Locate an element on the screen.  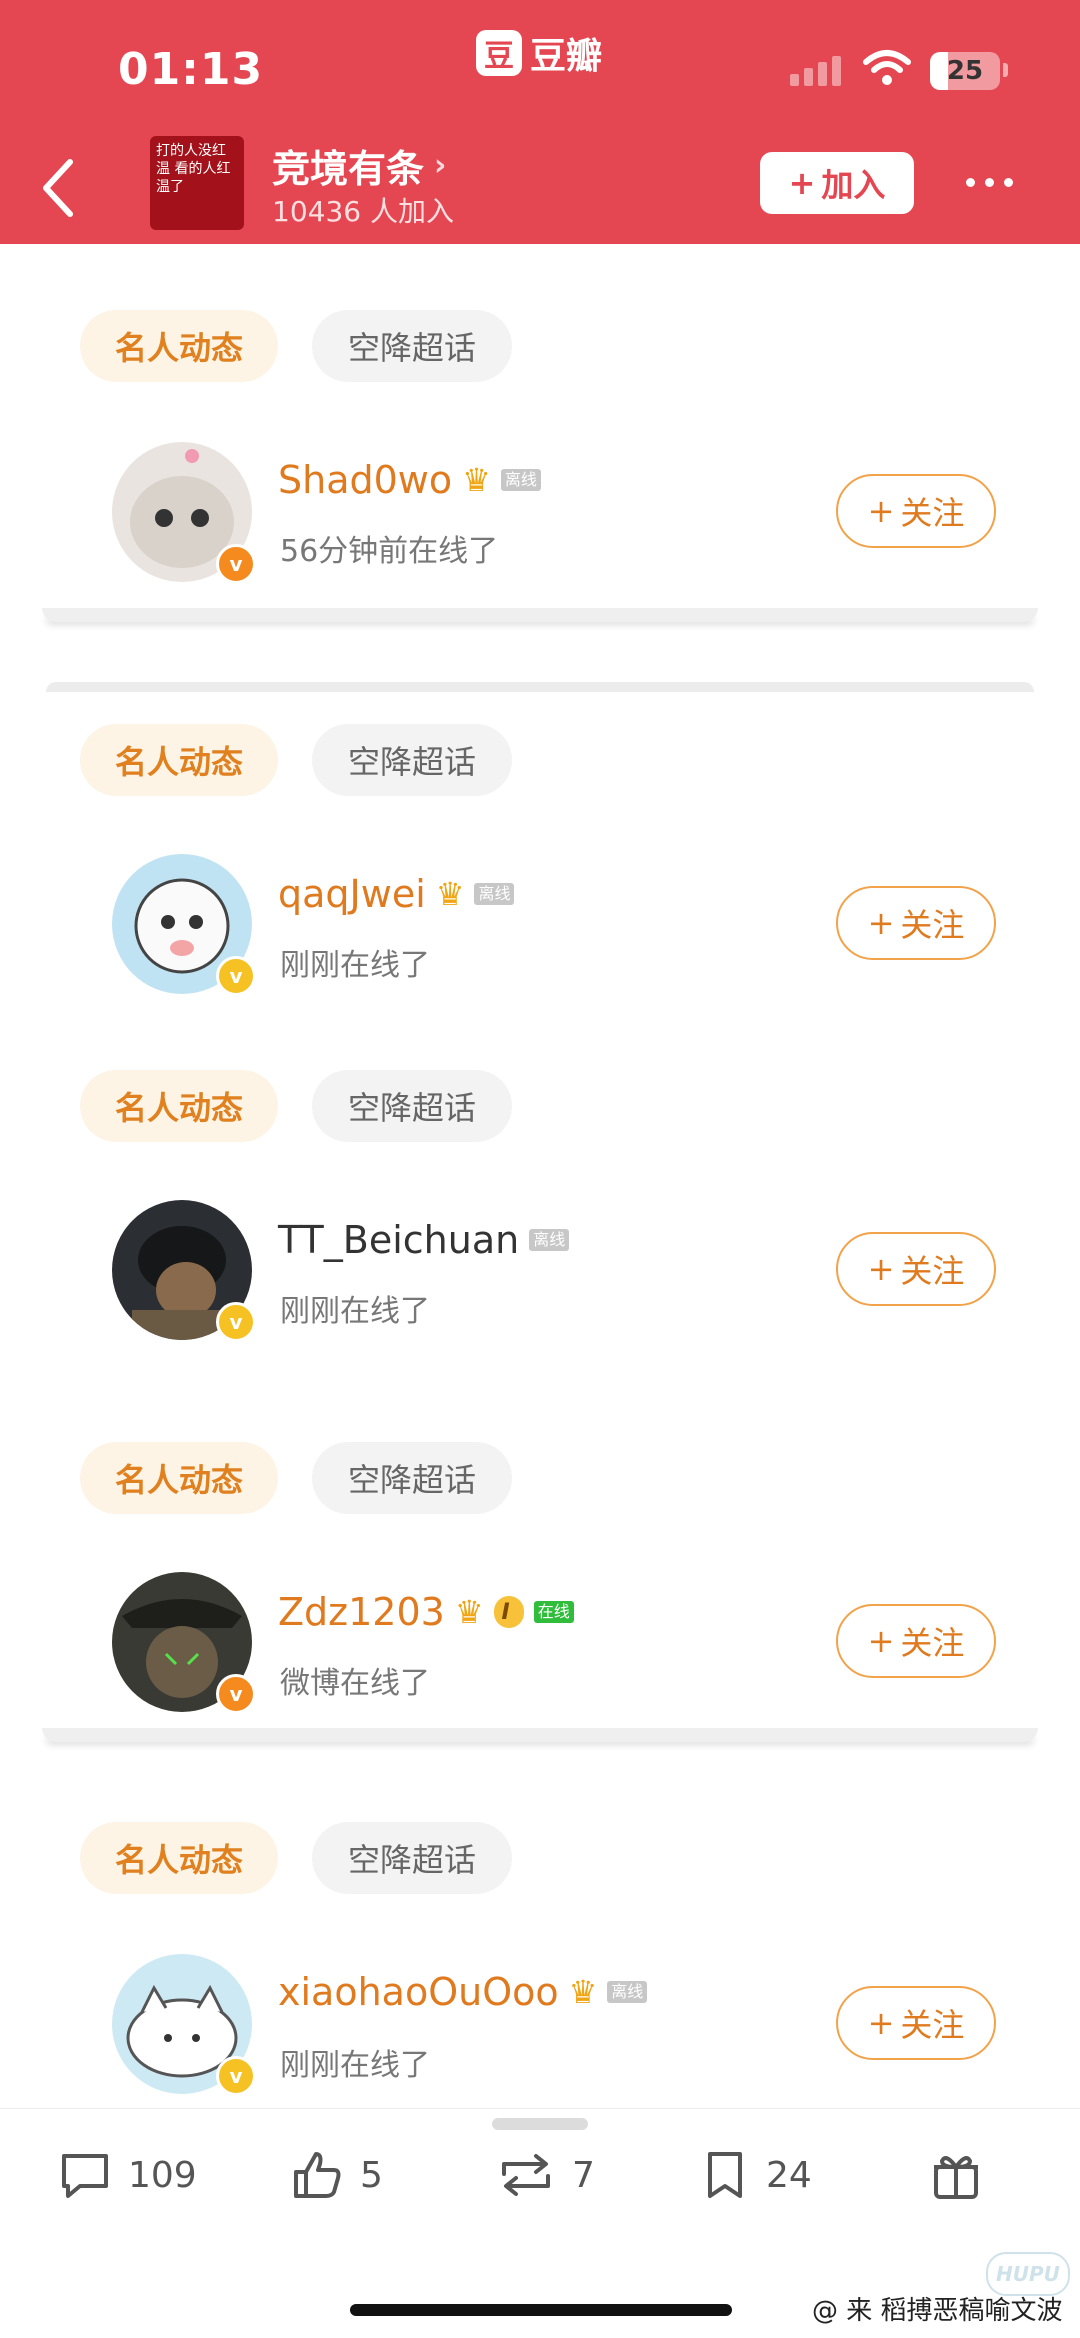
weibo-watermark: @ 来 稻搏恶稿喻文波 is located at coordinates (937, 2311).